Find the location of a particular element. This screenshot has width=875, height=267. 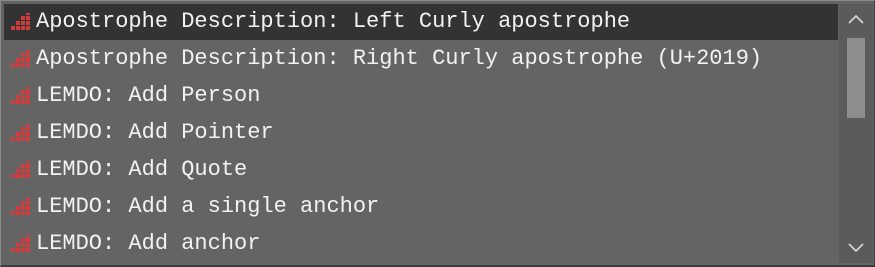

chevron-down-icon is located at coordinates (856, 248).